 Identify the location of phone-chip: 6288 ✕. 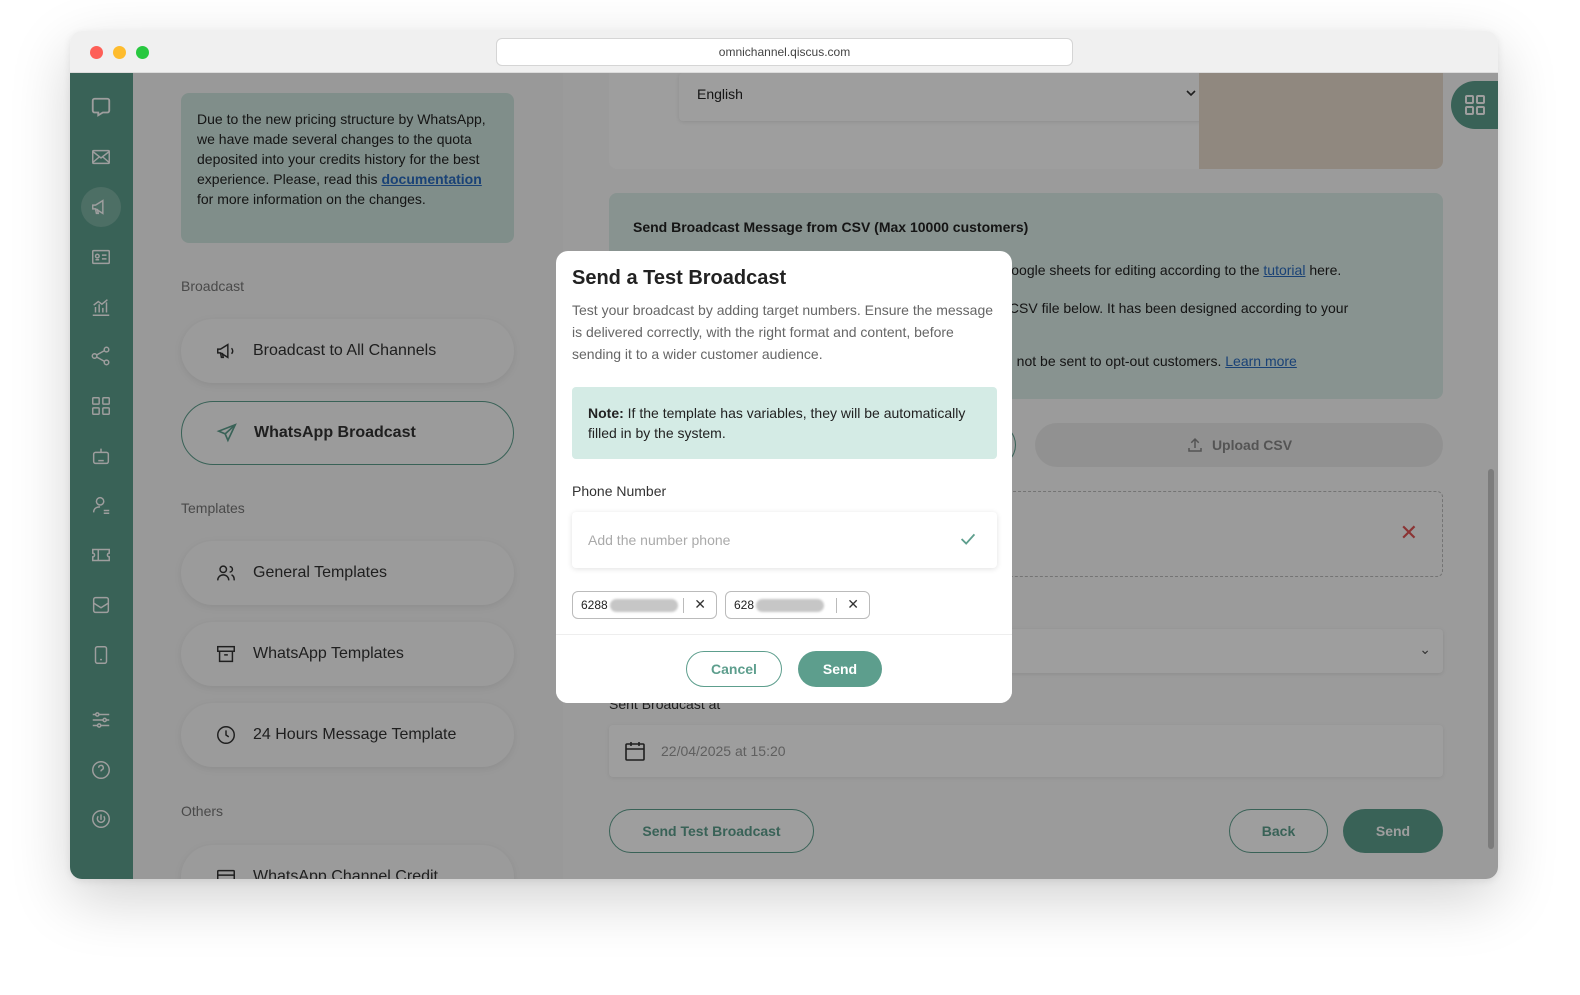
(644, 605).